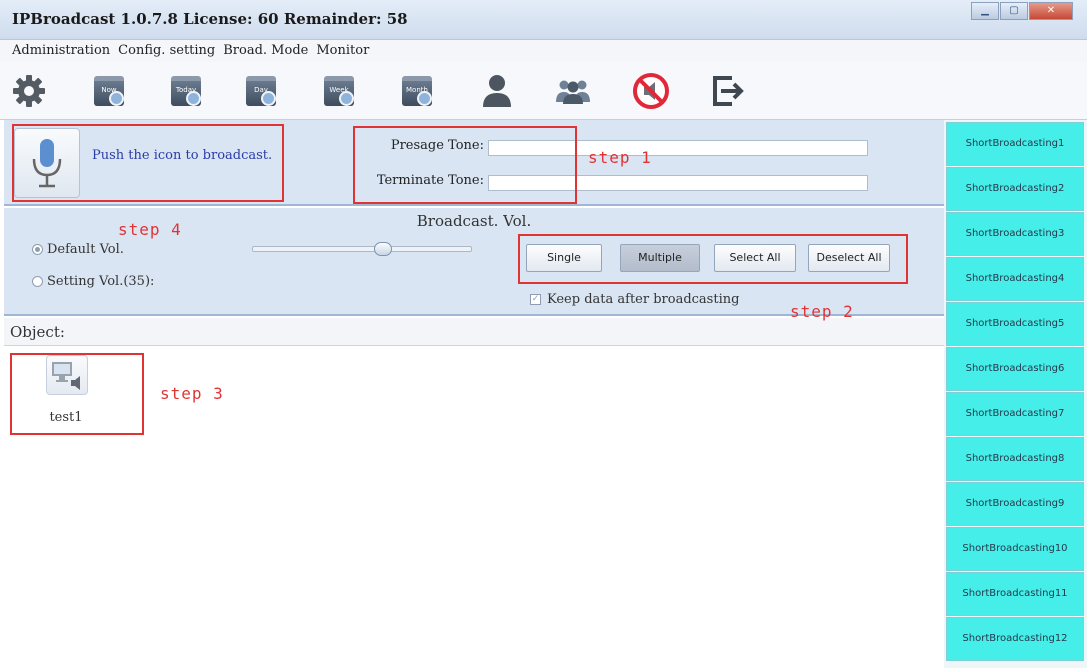  I want to click on maximize-button: ▢, so click(1014, 11).